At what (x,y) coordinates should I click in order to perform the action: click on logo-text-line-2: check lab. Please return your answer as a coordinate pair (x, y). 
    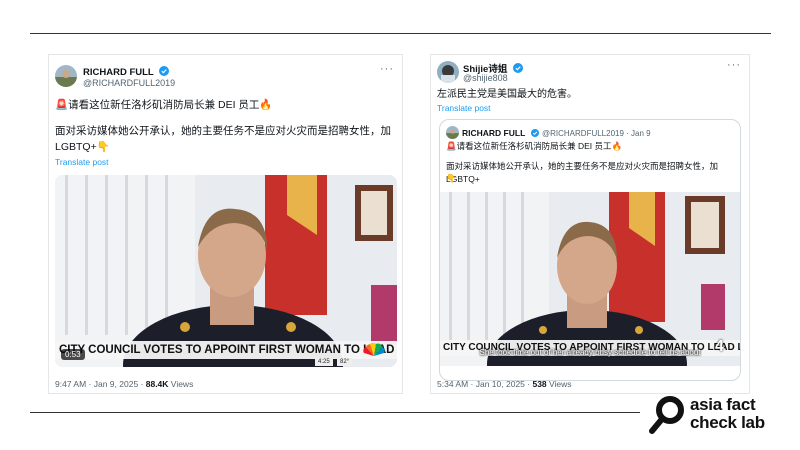
    Looking at the image, I should click on (727, 422).